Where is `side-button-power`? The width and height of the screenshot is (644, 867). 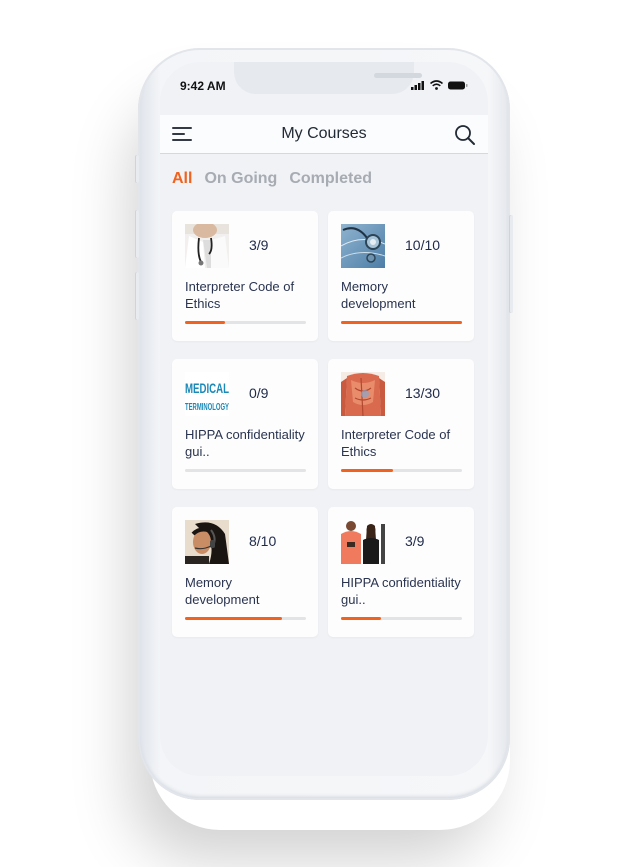 side-button-power is located at coordinates (511, 264).